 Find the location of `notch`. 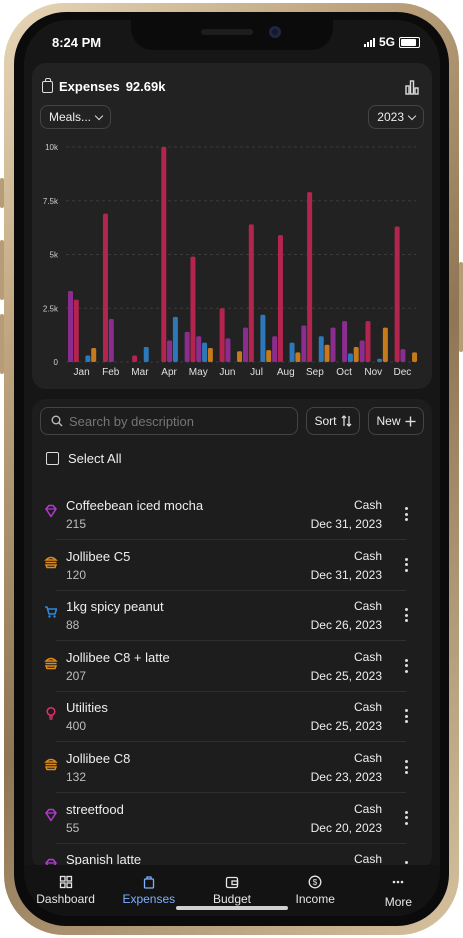

notch is located at coordinates (232, 35).